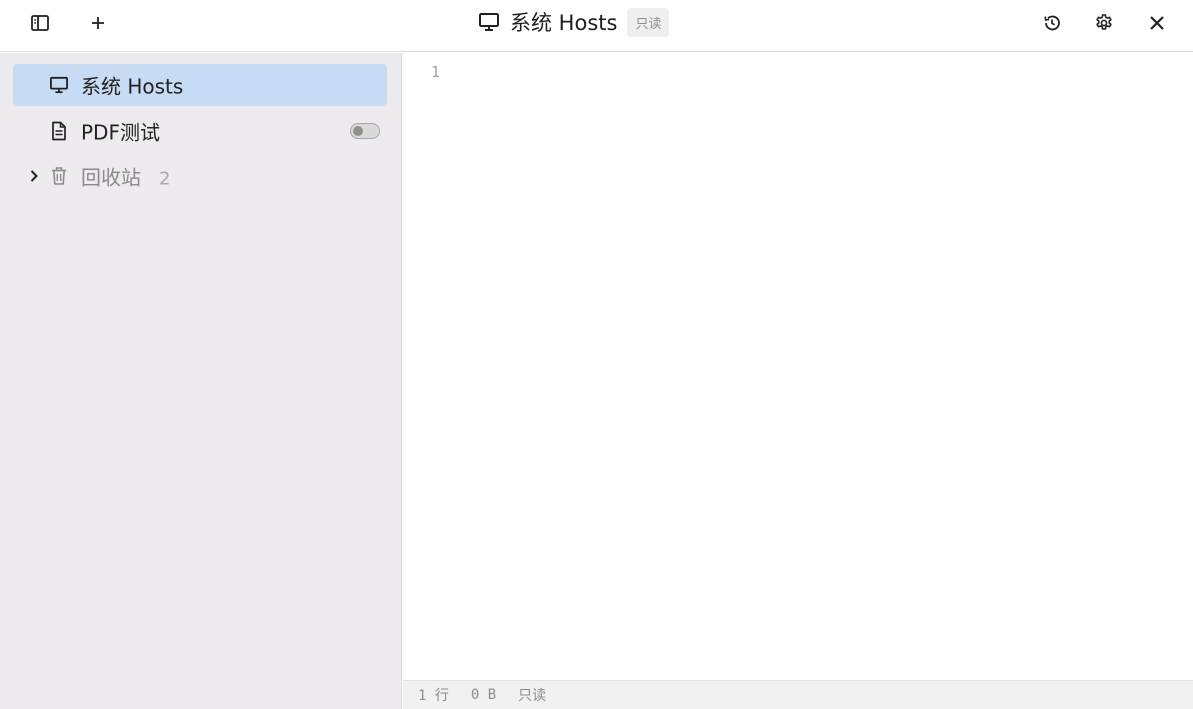 This screenshot has height=709, width=1193. I want to click on plus-icon, so click(98, 23).